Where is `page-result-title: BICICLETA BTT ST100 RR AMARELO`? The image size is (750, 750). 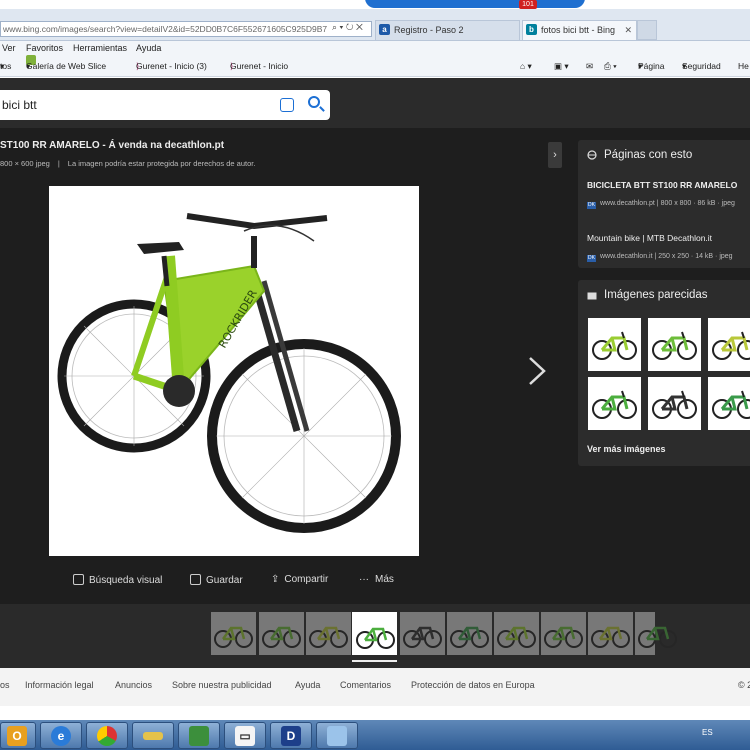 page-result-title: BICICLETA BTT ST100 RR AMARELO is located at coordinates (662, 185).